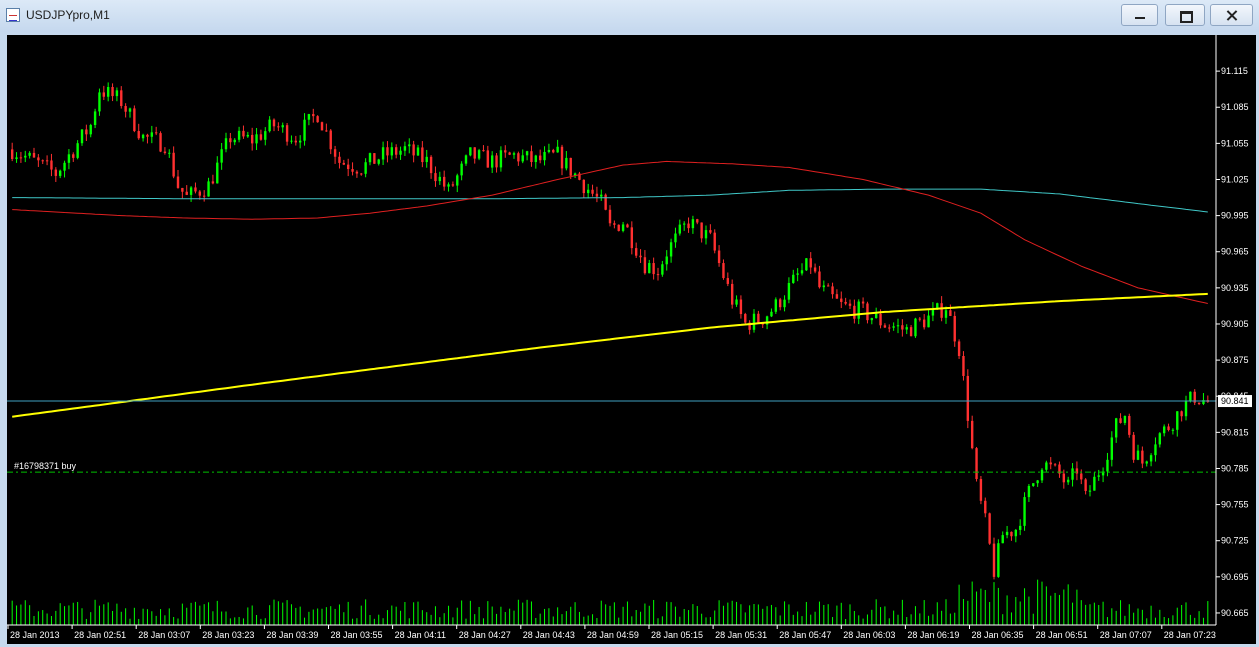 The width and height of the screenshot is (1259, 647). What do you see at coordinates (1139, 15) in the screenshot?
I see `minimize-button` at bounding box center [1139, 15].